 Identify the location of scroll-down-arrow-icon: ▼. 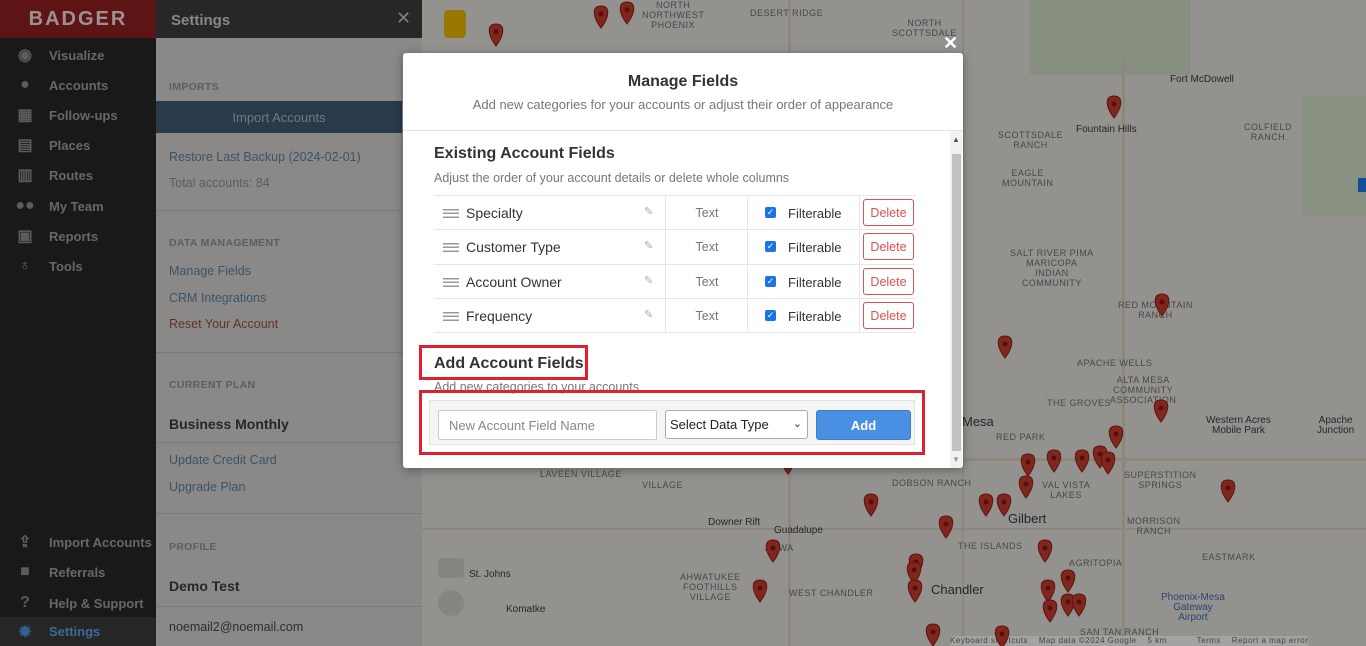
(956, 459).